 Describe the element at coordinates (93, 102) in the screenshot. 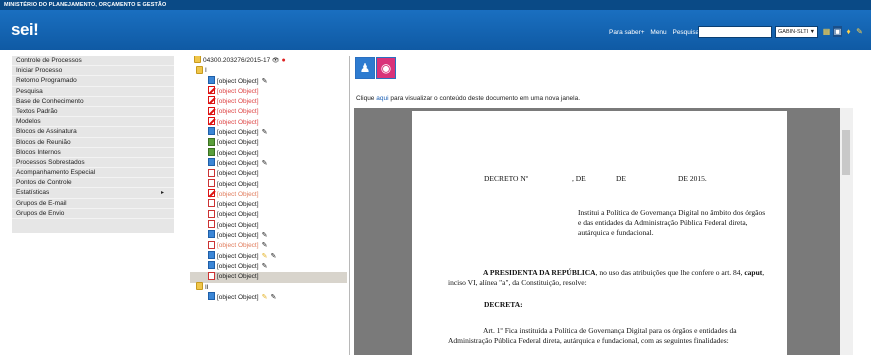

I see `menu-item: Base de Conhecimento` at that location.